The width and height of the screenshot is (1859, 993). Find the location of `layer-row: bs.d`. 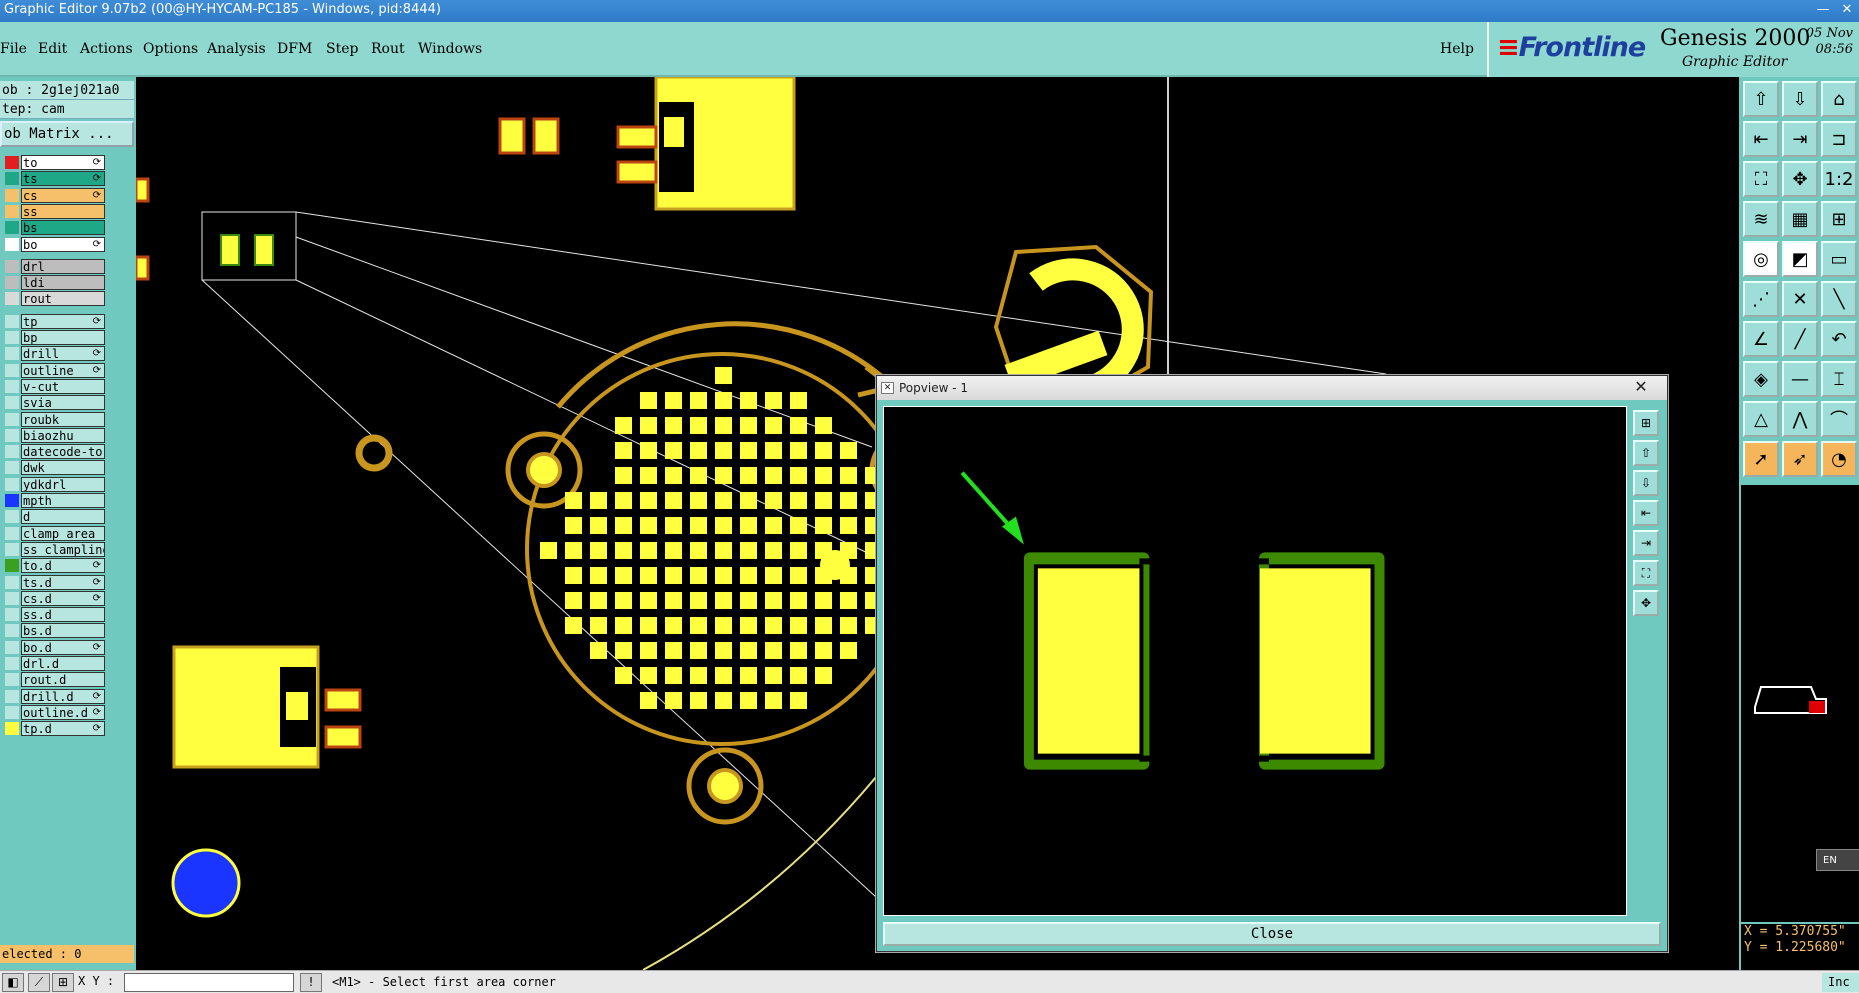

layer-row: bs.d is located at coordinates (53, 631).